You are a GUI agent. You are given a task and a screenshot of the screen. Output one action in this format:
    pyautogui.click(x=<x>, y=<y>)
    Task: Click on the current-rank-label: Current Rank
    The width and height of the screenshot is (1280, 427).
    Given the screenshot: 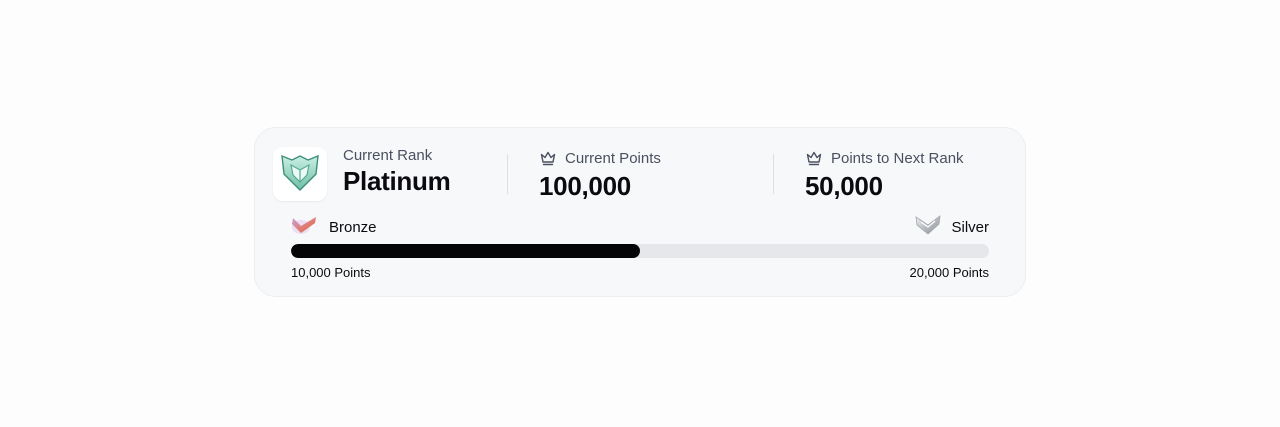 What is the action you would take?
    pyautogui.click(x=388, y=155)
    